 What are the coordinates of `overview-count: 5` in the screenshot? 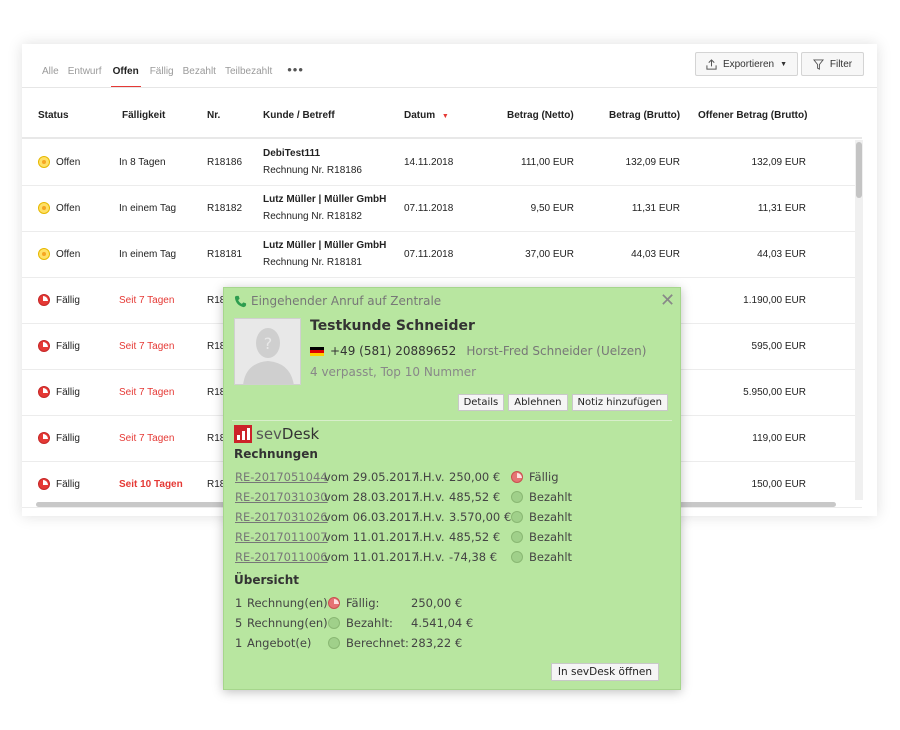 It's located at (239, 623).